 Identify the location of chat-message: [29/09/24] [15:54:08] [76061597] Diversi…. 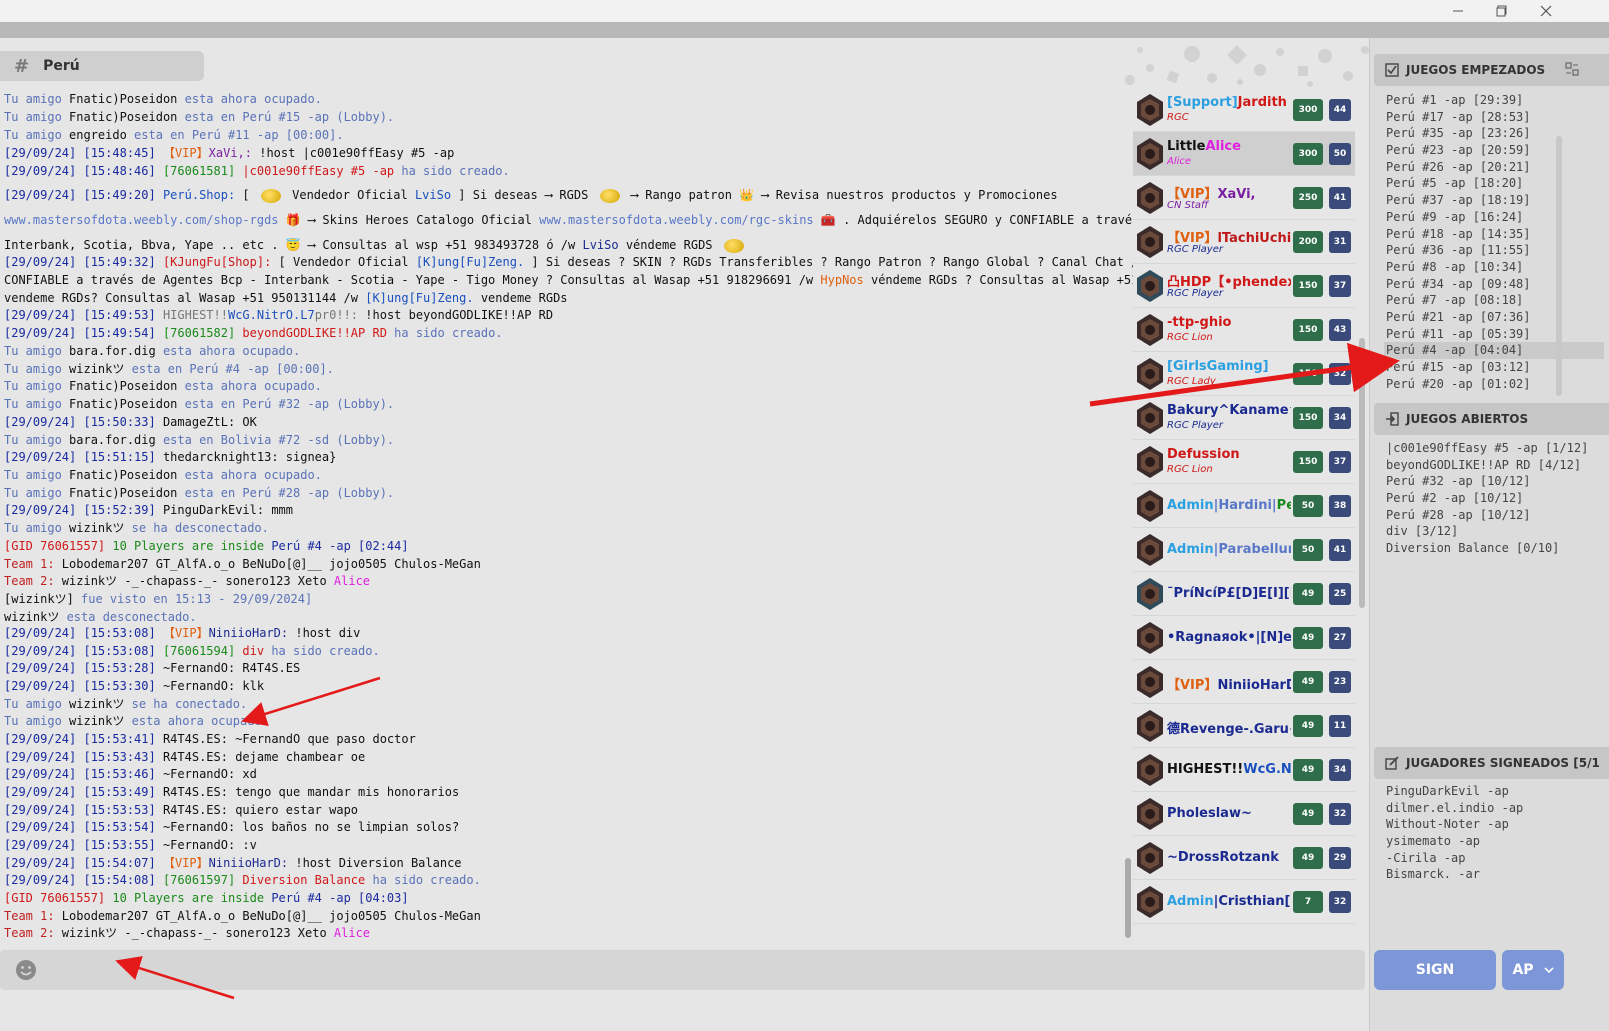
(242, 880).